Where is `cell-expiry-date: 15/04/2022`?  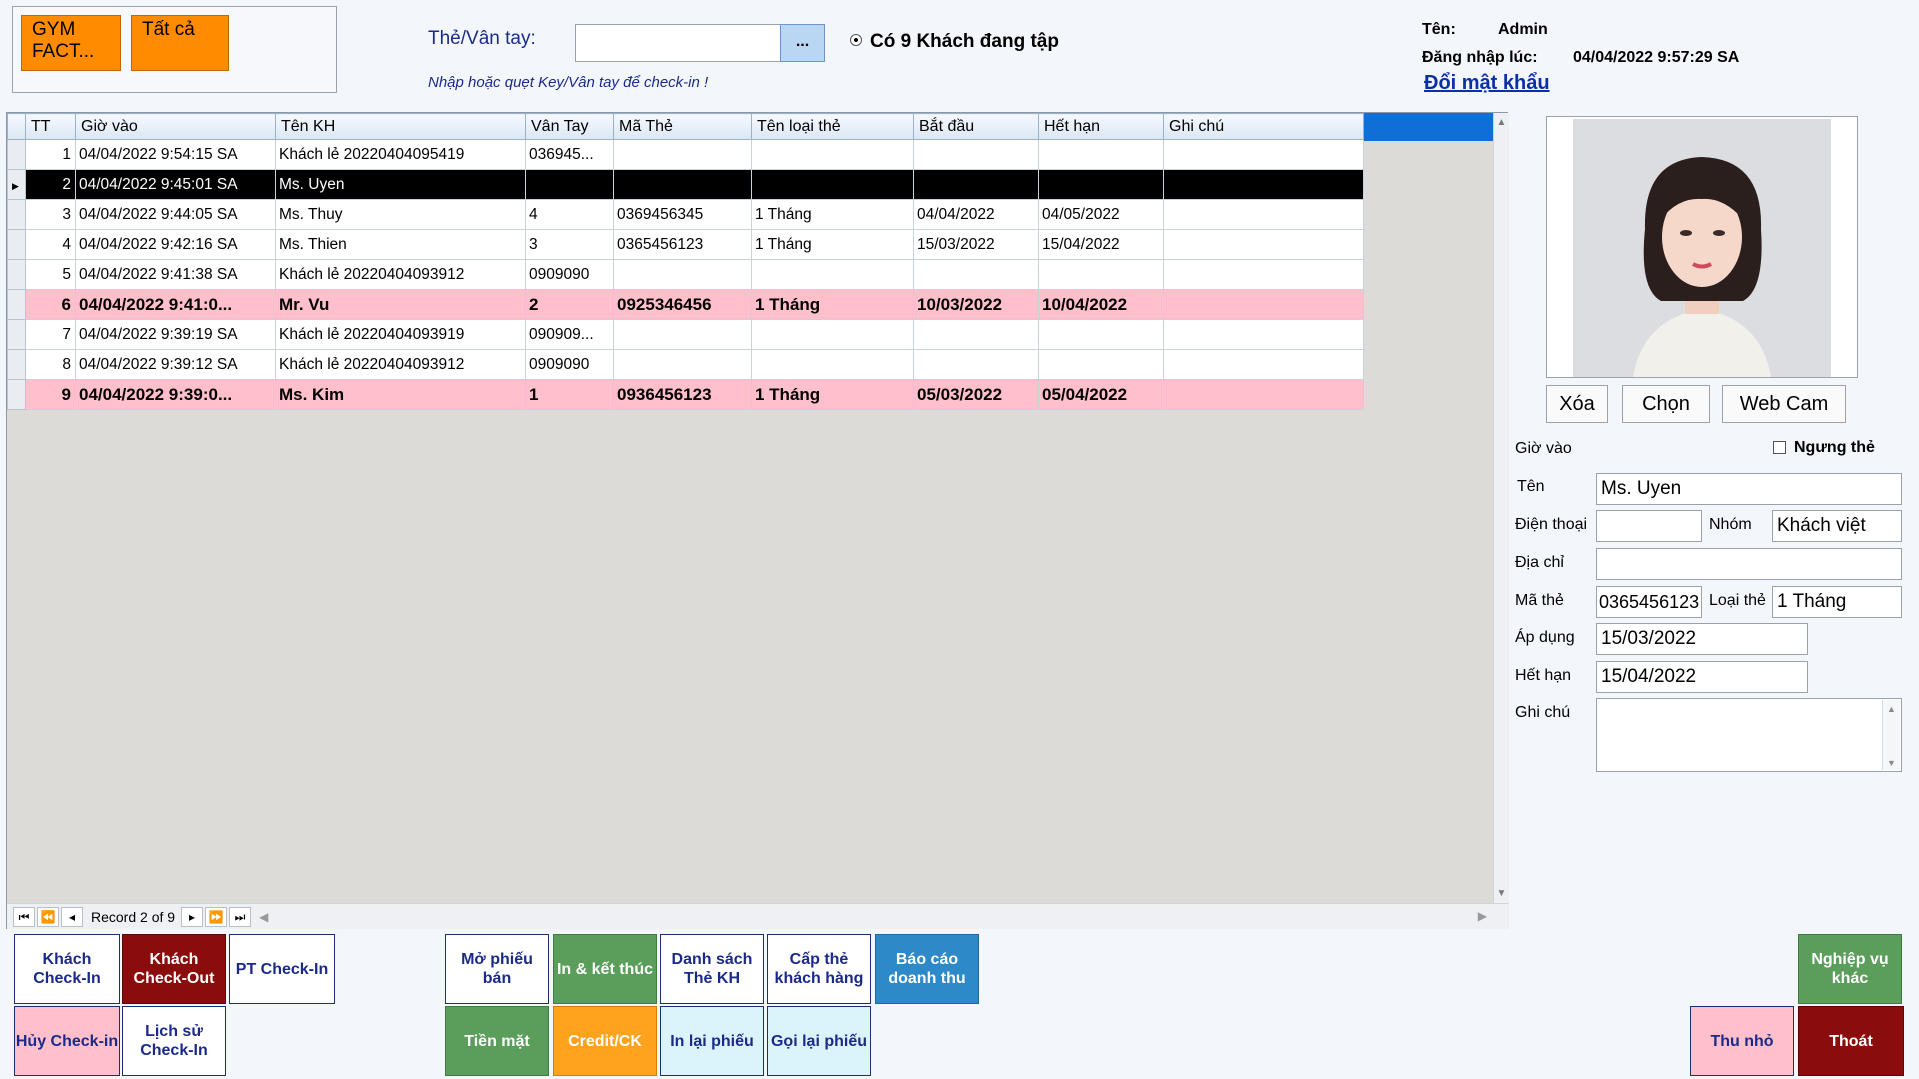 cell-expiry-date: 15/04/2022 is located at coordinates (1101, 244).